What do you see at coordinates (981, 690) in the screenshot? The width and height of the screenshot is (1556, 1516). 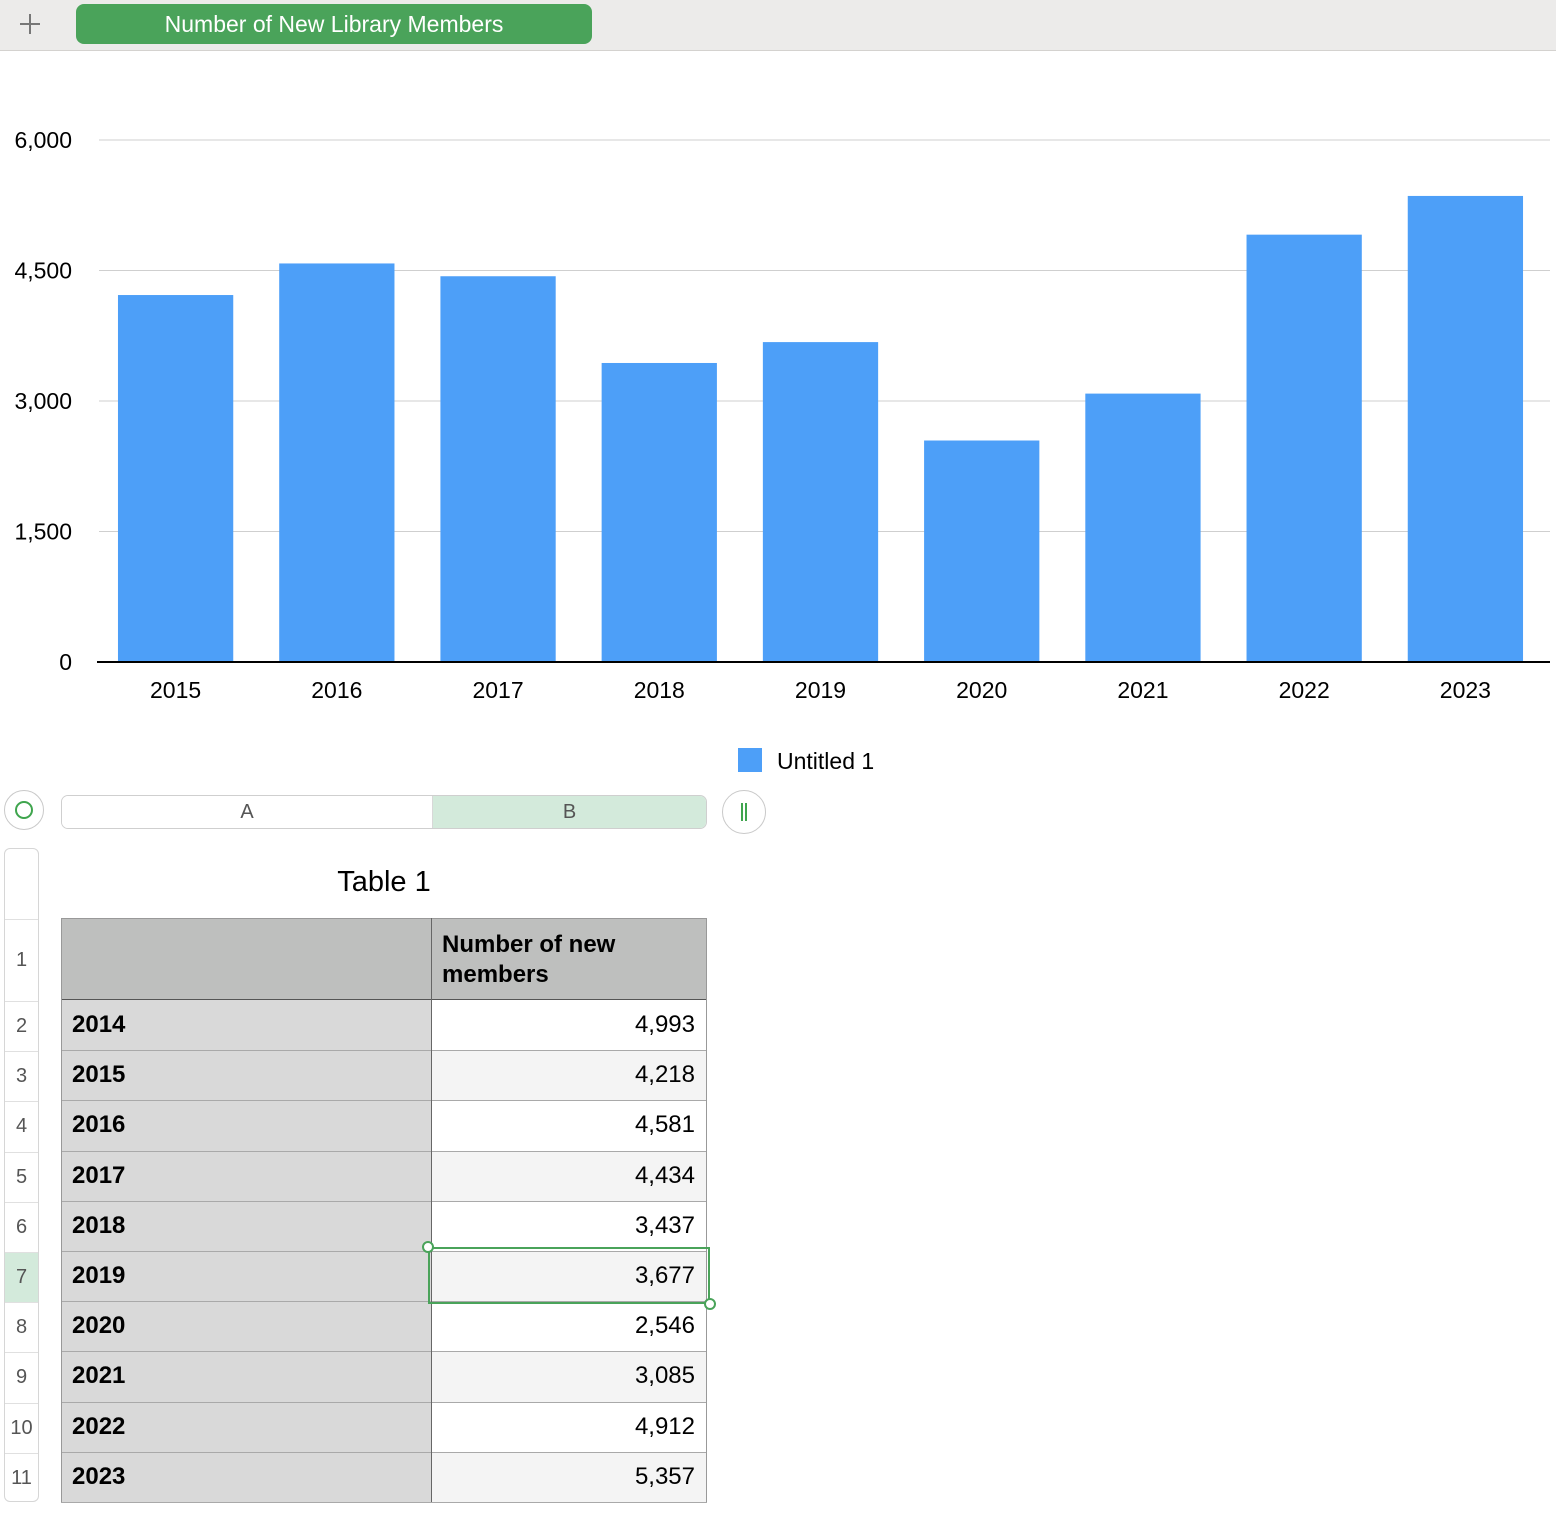 I see `x-tick-label: 2020` at bounding box center [981, 690].